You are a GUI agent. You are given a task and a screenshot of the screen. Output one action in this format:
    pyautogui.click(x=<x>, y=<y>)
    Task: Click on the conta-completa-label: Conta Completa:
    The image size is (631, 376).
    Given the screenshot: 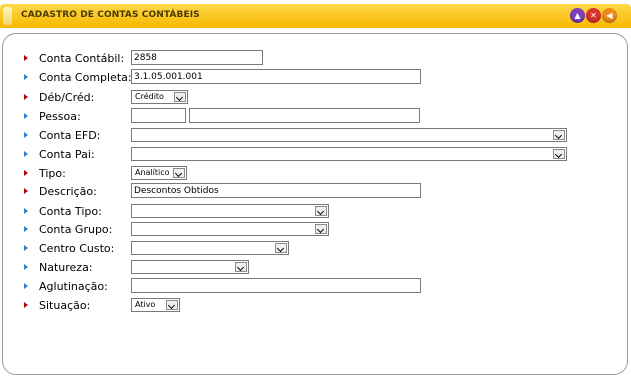 What is the action you would take?
    pyautogui.click(x=85, y=77)
    